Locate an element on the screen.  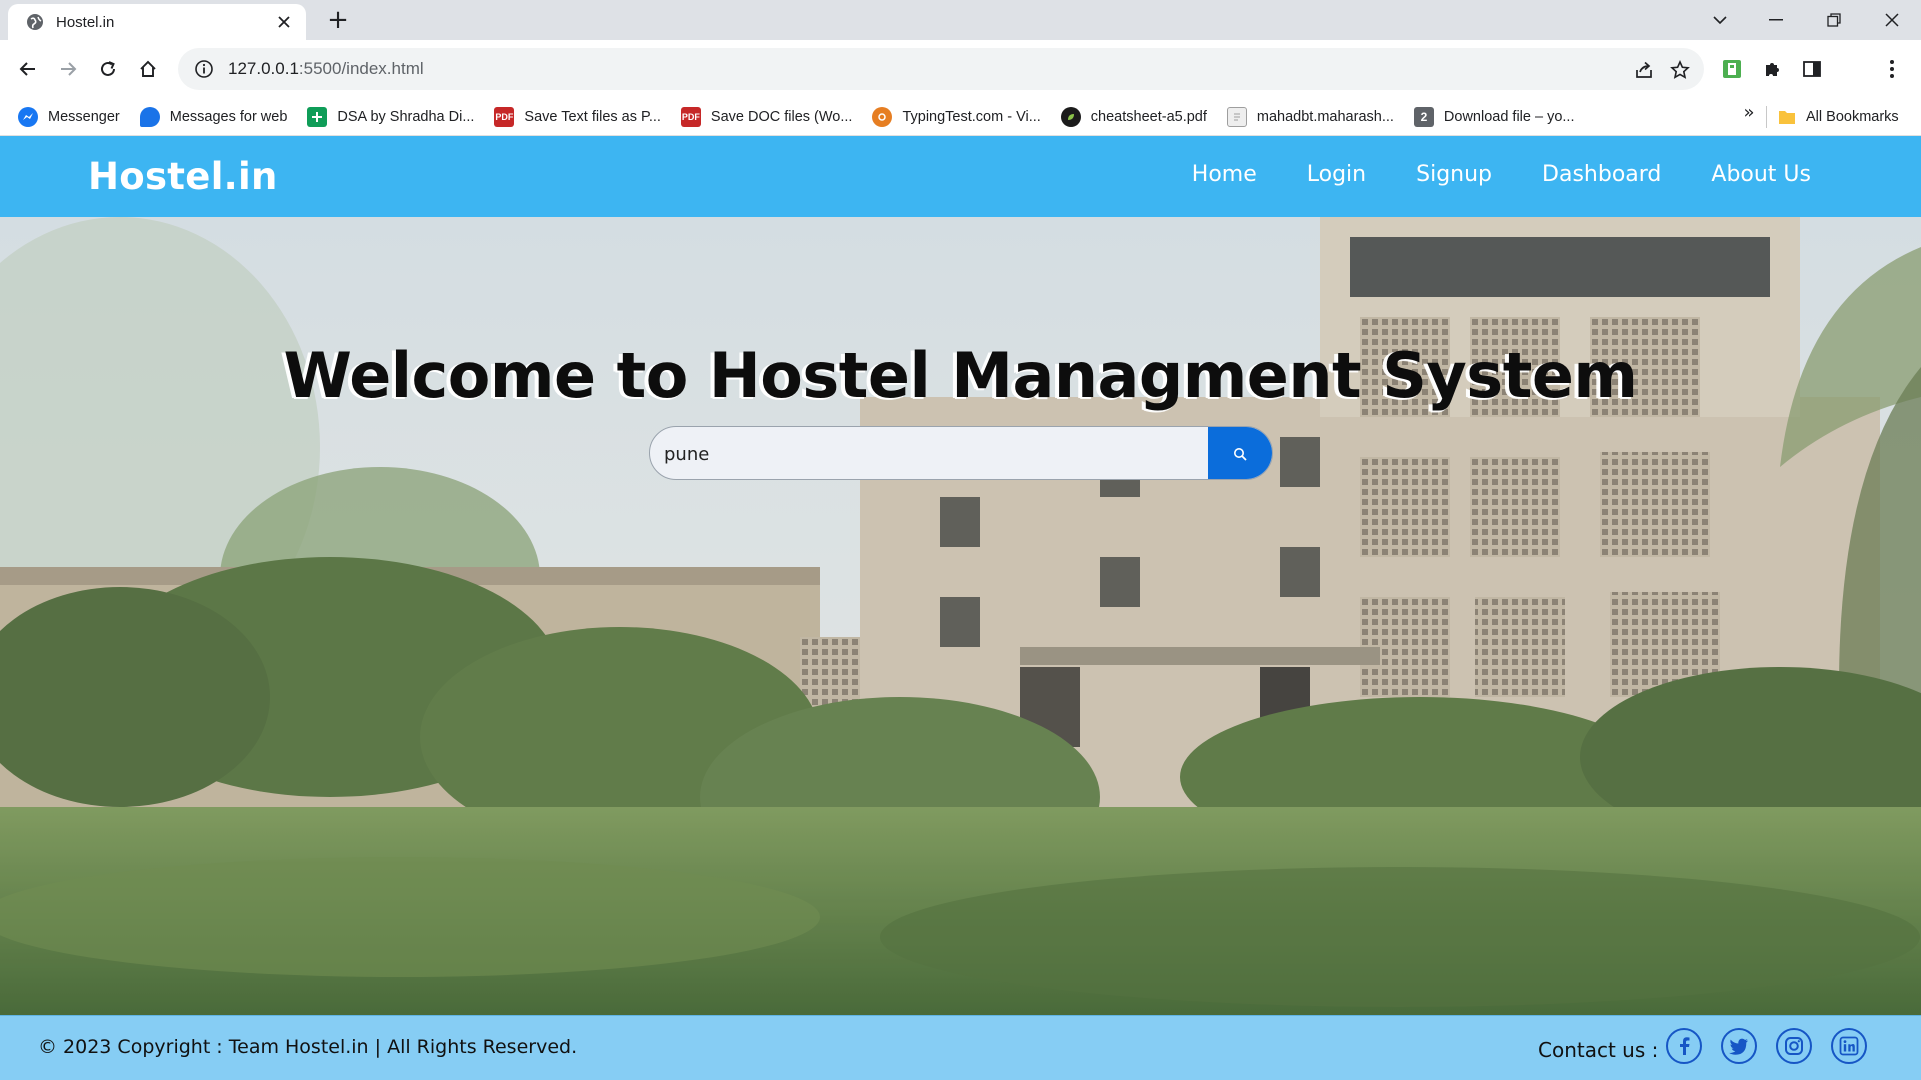
nav-about-us: About Us is located at coordinates (1761, 174).